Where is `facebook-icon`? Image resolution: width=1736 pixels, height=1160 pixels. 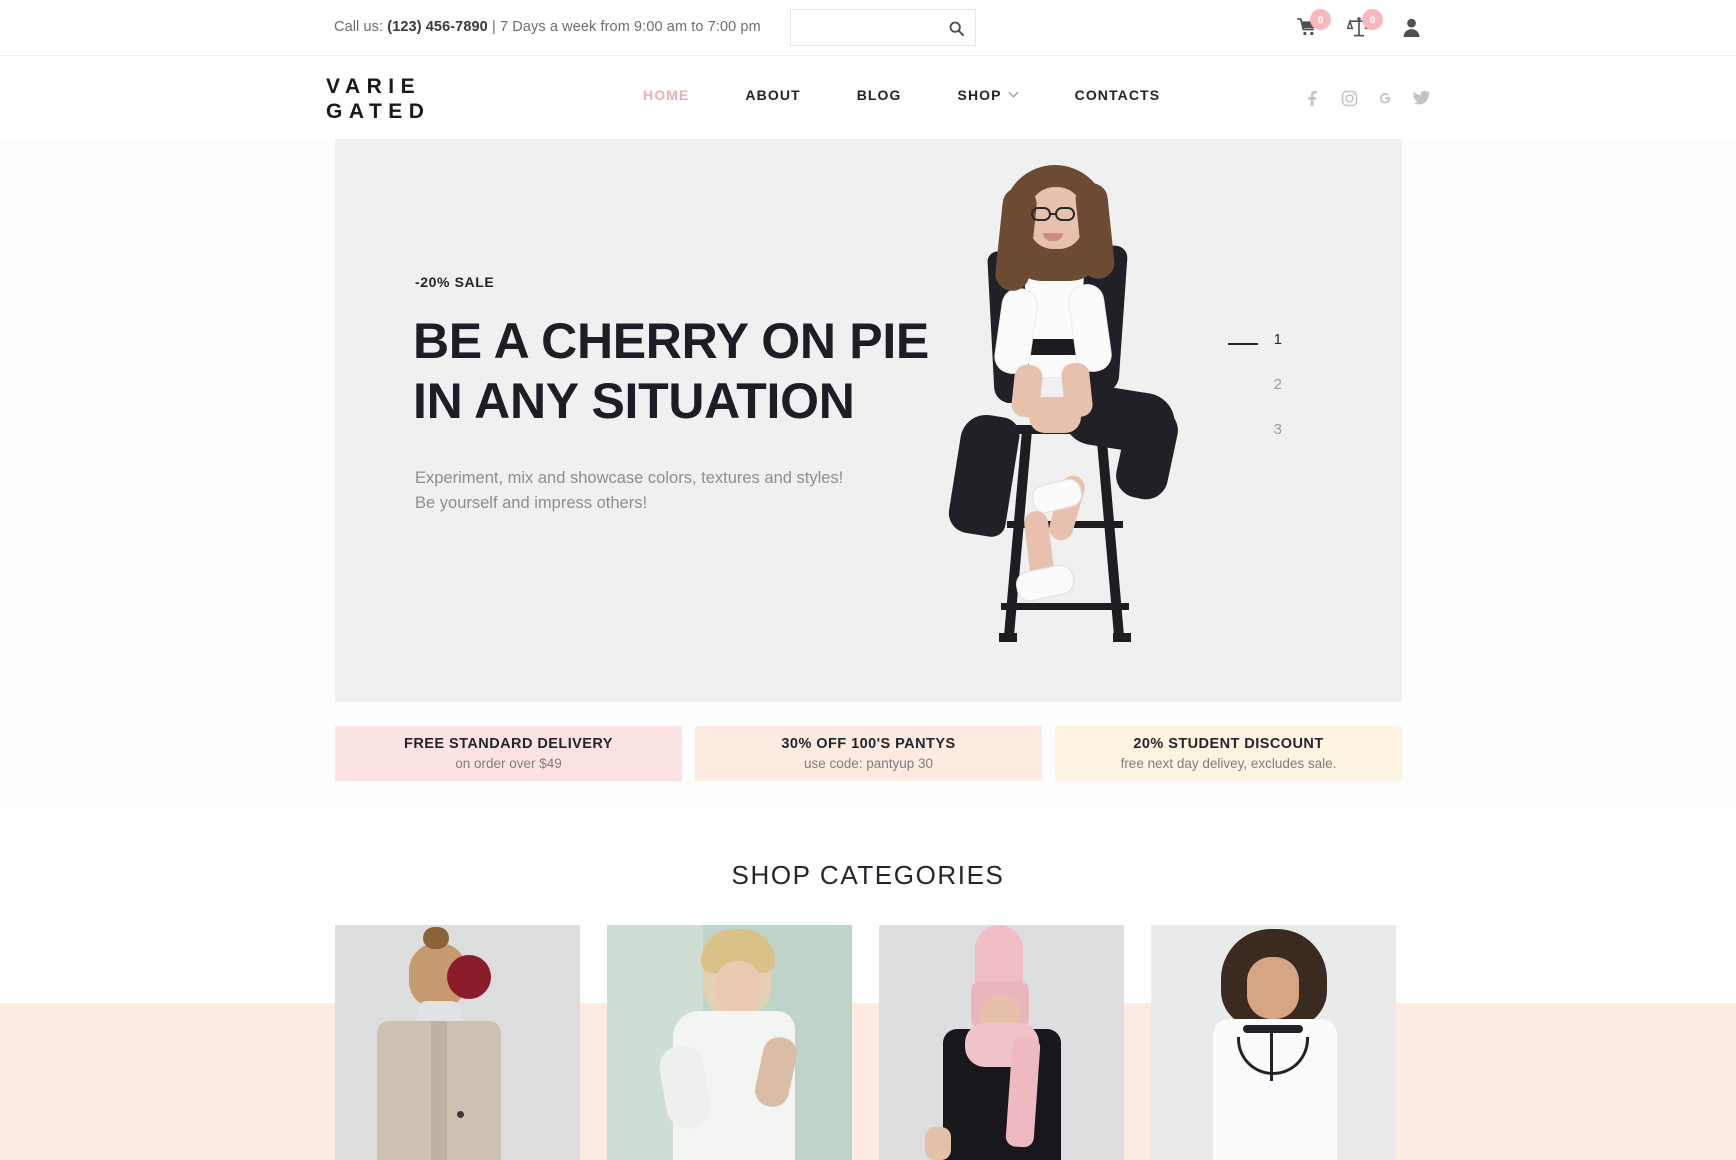 facebook-icon is located at coordinates (1313, 98).